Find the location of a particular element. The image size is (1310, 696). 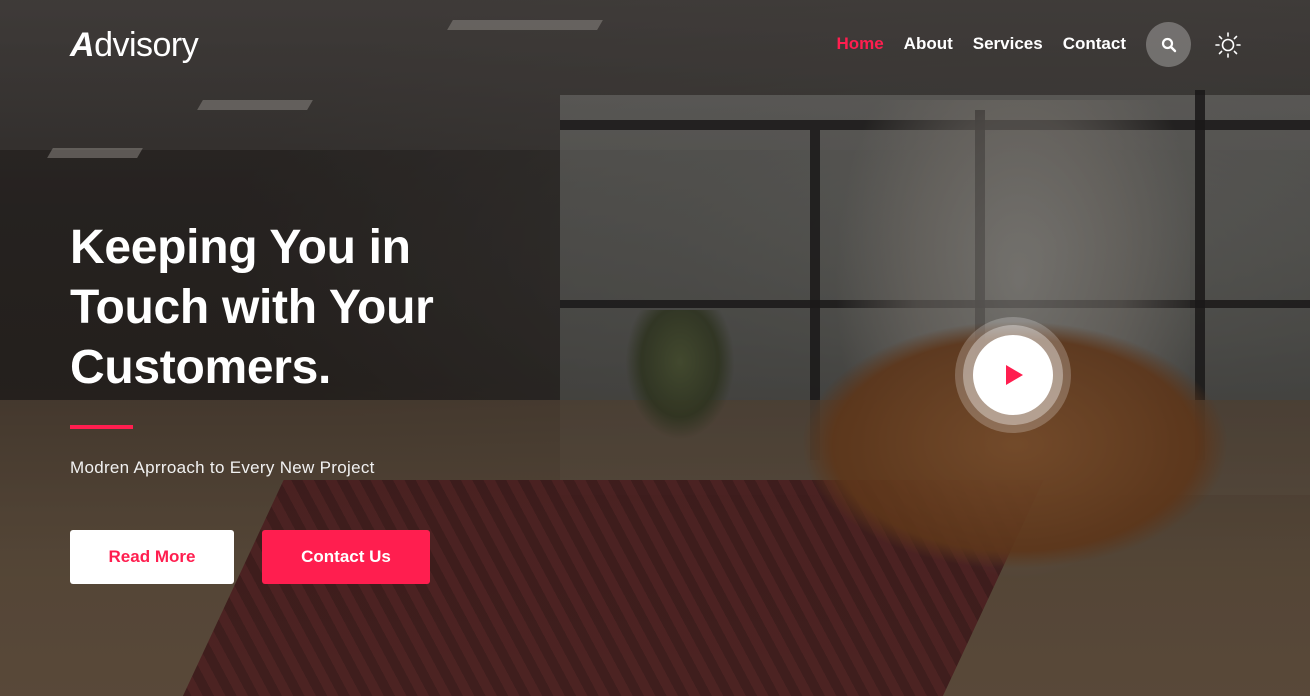

main-nav: Home About Services Contact is located at coordinates (981, 44).